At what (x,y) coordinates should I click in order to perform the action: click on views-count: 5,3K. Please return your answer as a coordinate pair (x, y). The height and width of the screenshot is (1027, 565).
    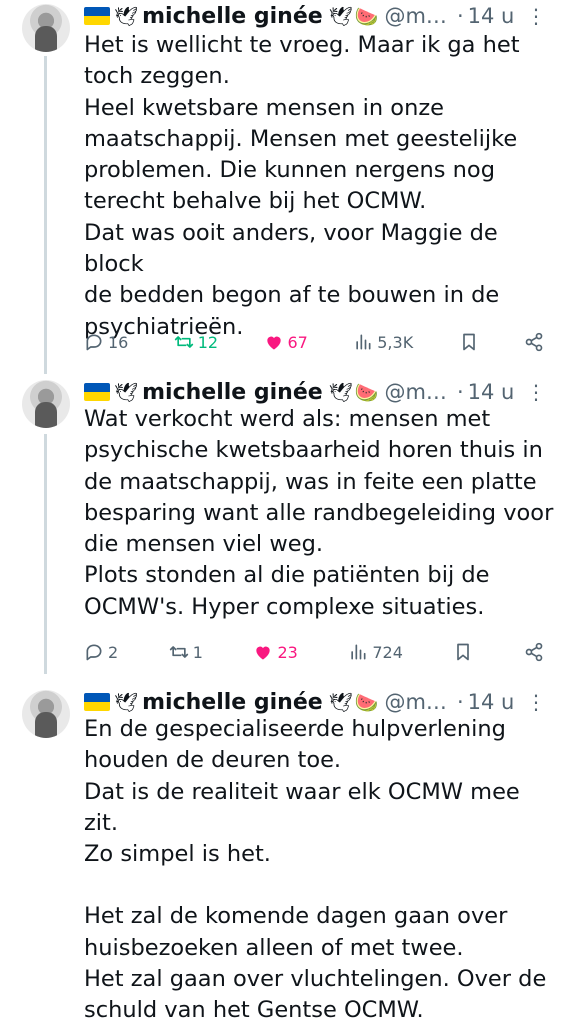
    Looking at the image, I should click on (395, 342).